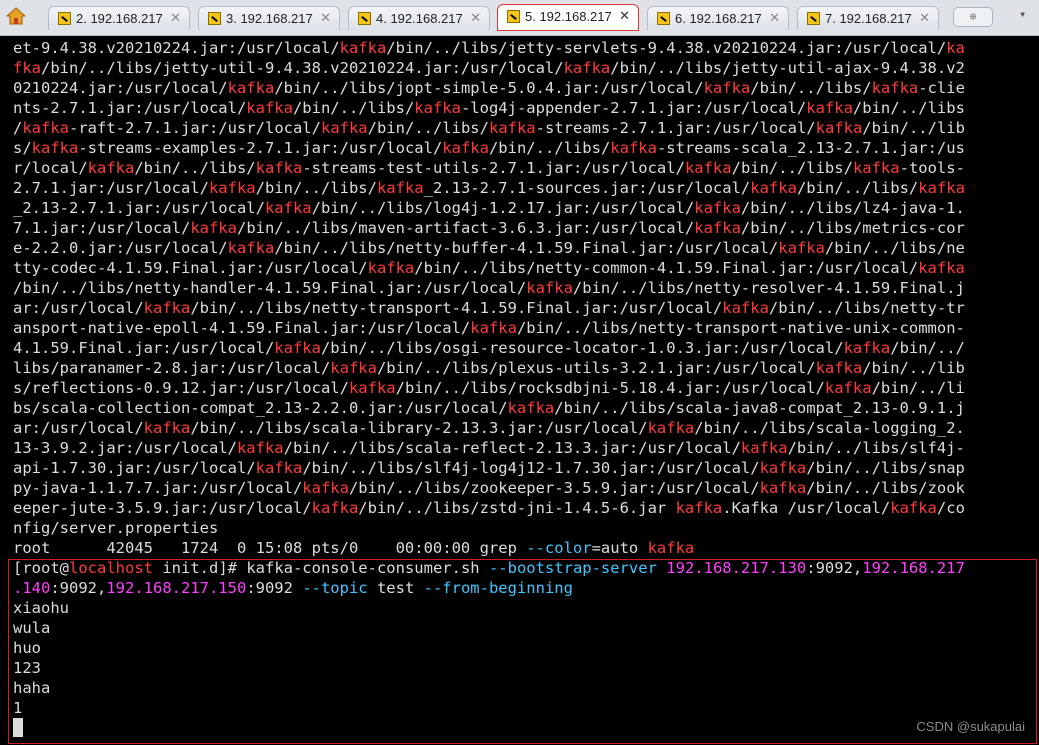 The height and width of the screenshot is (745, 1039). Describe the element at coordinates (619, 548) in the screenshot. I see `terminal-text: =auto` at that location.